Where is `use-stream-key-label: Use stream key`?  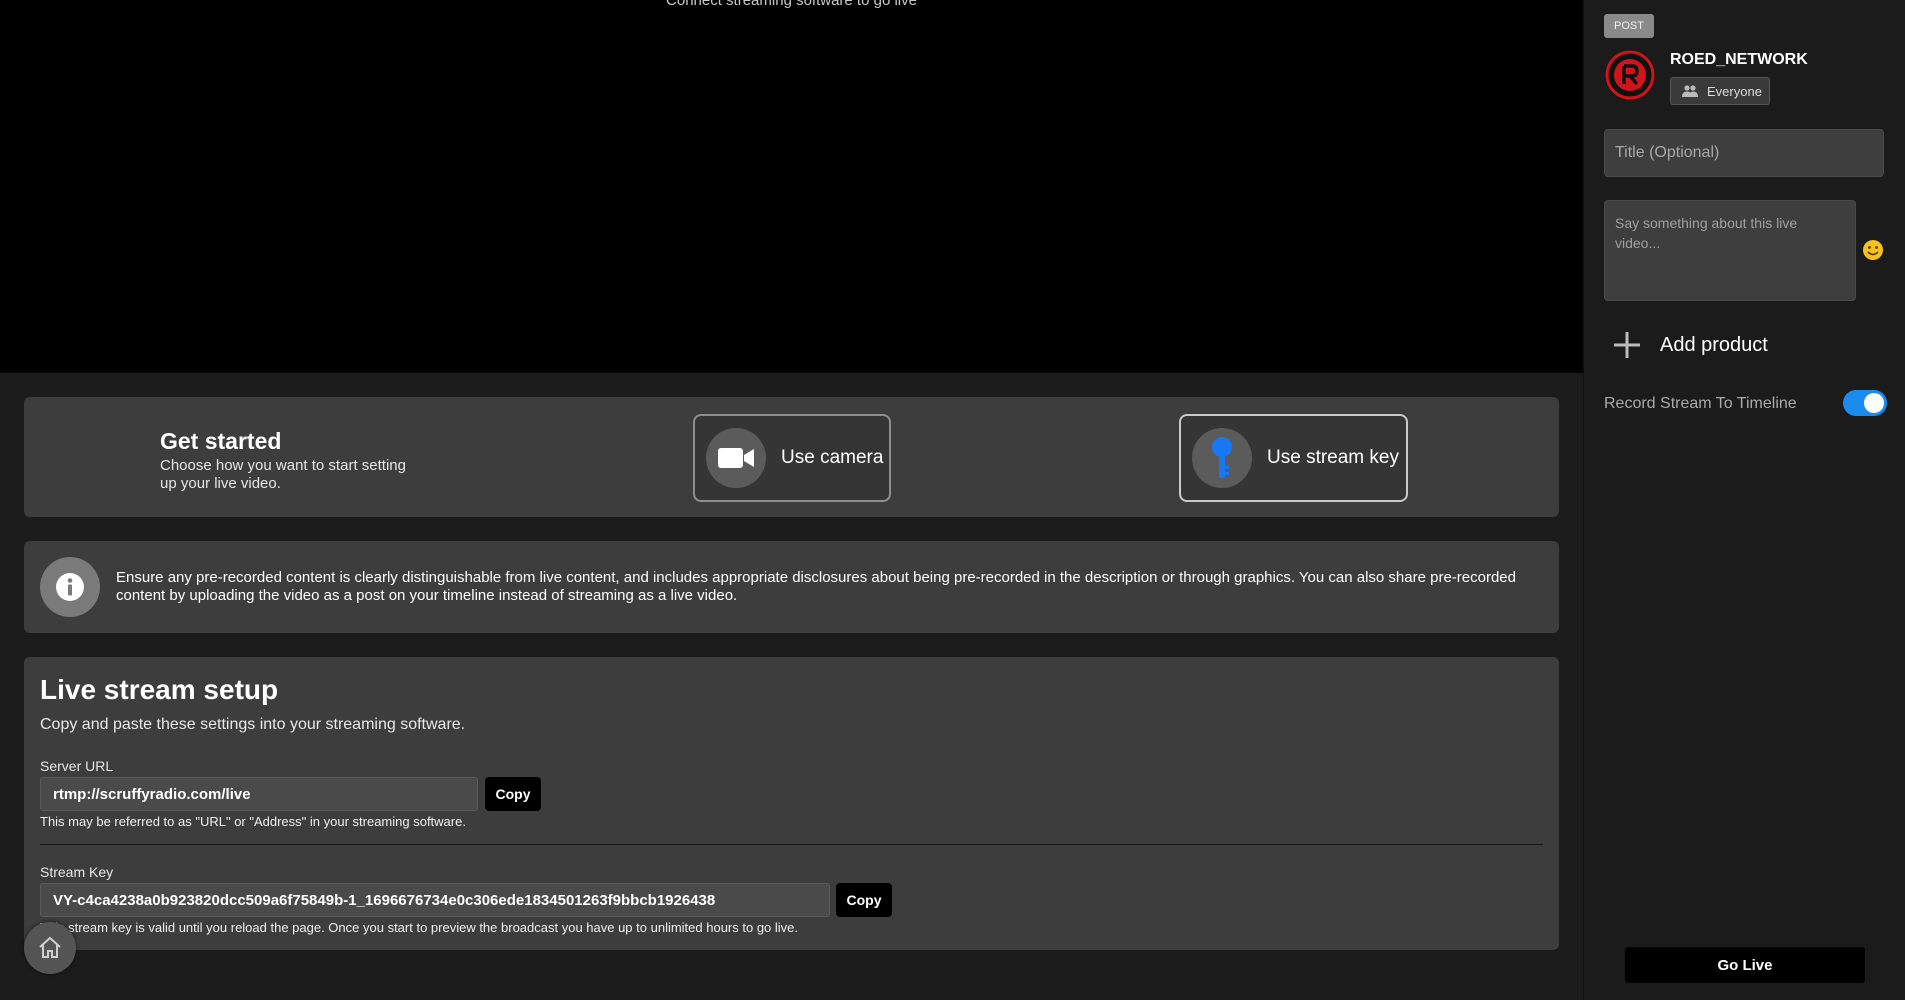 use-stream-key-label: Use stream key is located at coordinates (1333, 457).